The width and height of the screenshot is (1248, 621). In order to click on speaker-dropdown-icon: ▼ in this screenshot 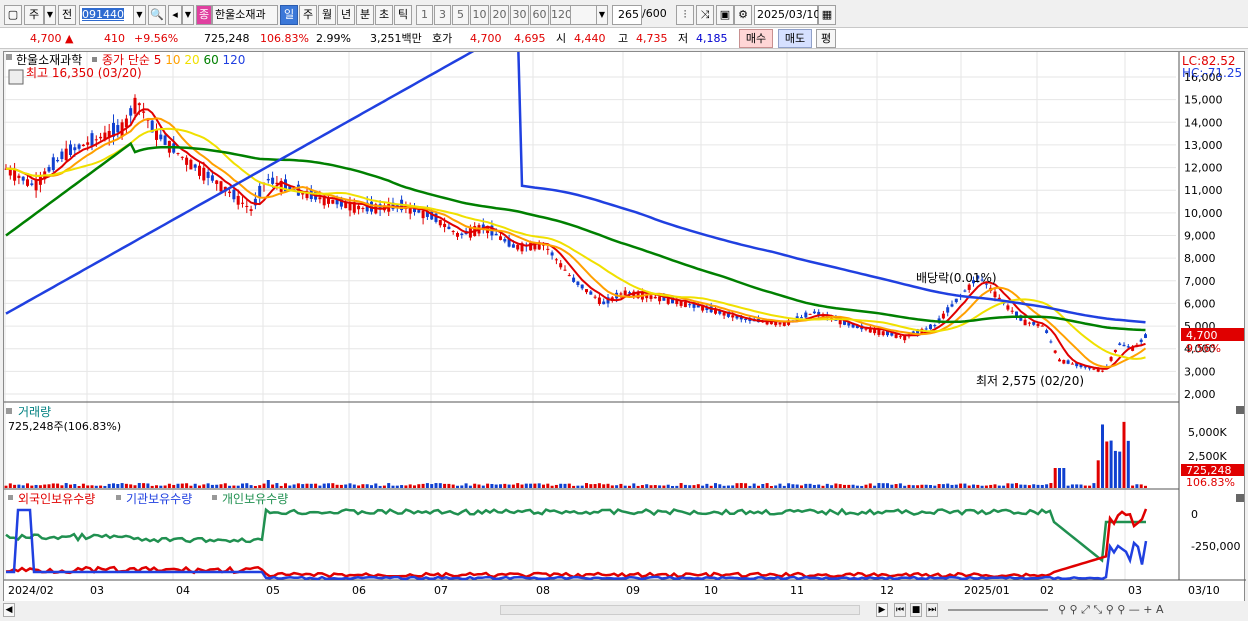, I will do `click(188, 15)`.